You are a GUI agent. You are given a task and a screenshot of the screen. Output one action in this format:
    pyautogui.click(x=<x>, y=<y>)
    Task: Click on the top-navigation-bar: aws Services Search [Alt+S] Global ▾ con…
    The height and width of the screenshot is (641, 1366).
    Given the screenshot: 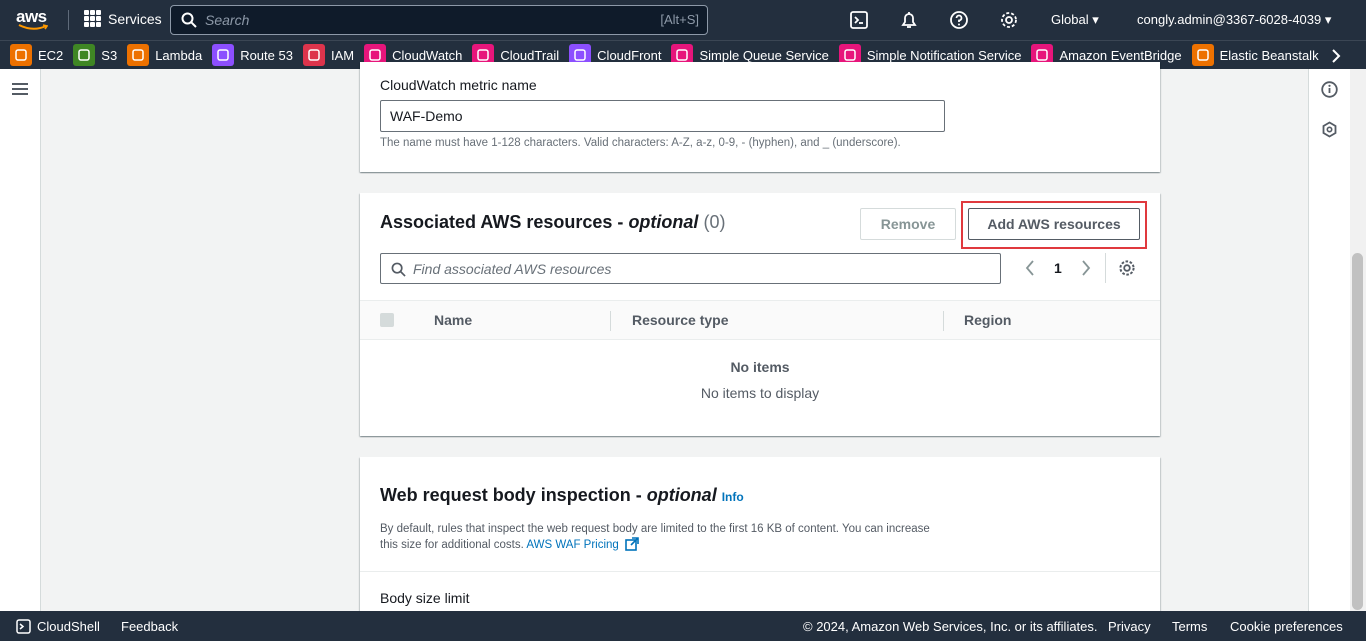 What is the action you would take?
    pyautogui.click(x=683, y=20)
    